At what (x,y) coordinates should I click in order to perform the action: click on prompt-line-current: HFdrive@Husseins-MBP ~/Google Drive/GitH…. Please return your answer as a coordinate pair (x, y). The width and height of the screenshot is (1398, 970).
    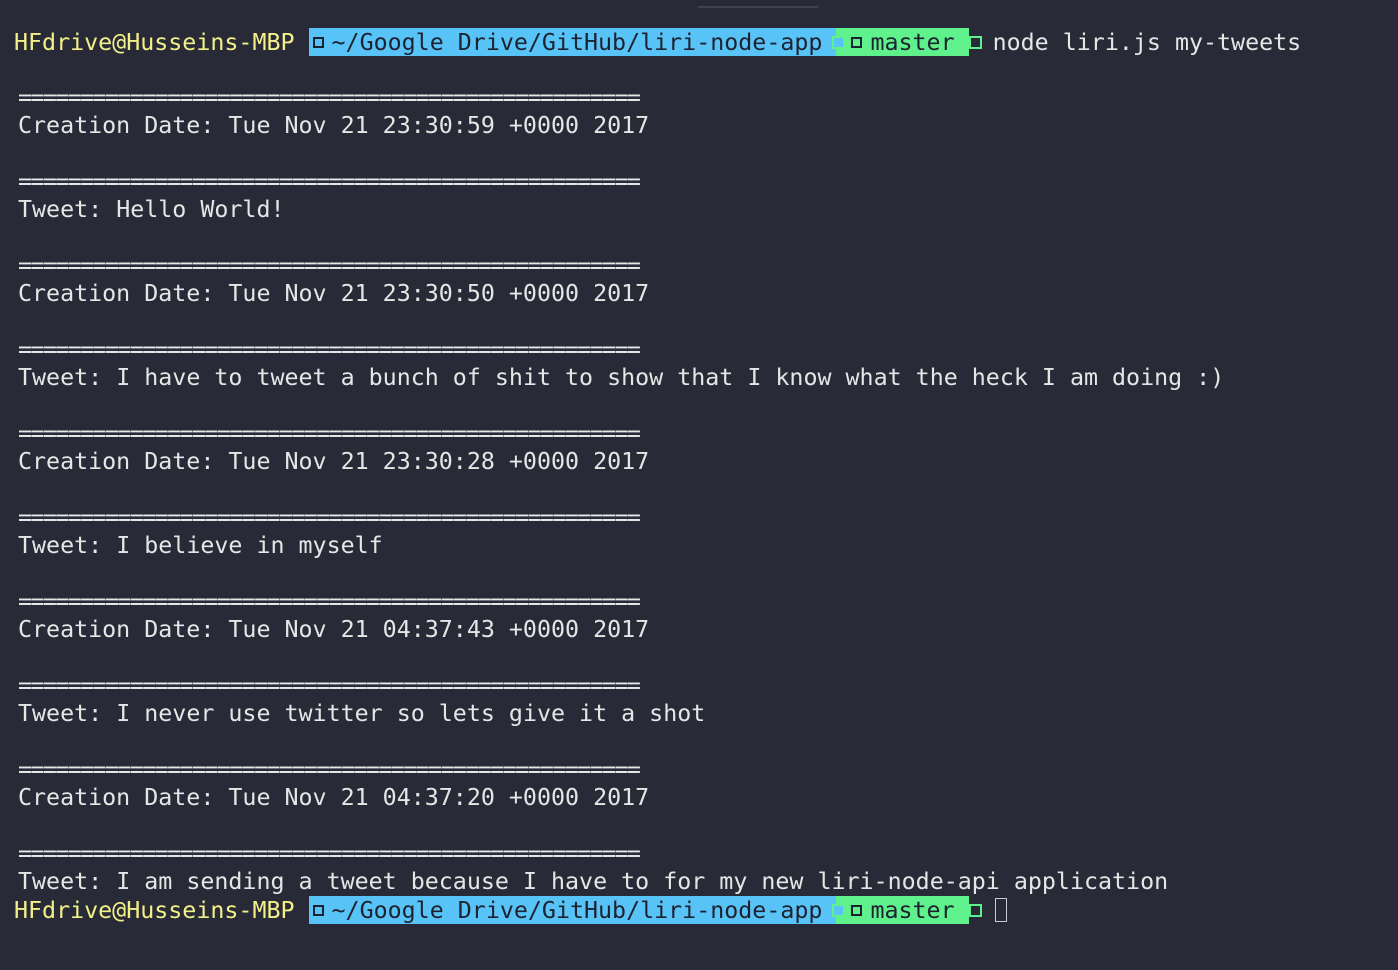
    Looking at the image, I should click on (650, 910).